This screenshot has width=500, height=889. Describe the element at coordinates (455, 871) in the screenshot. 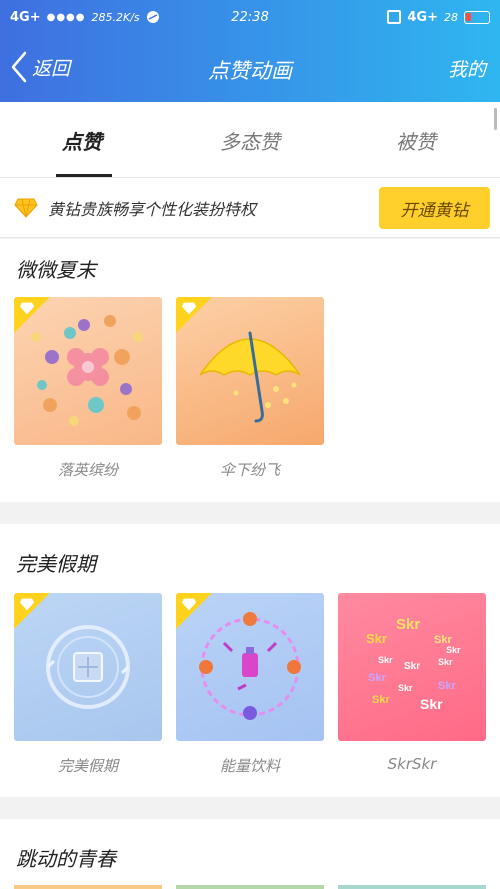

I see `watermark-logo: Bai 经验` at that location.